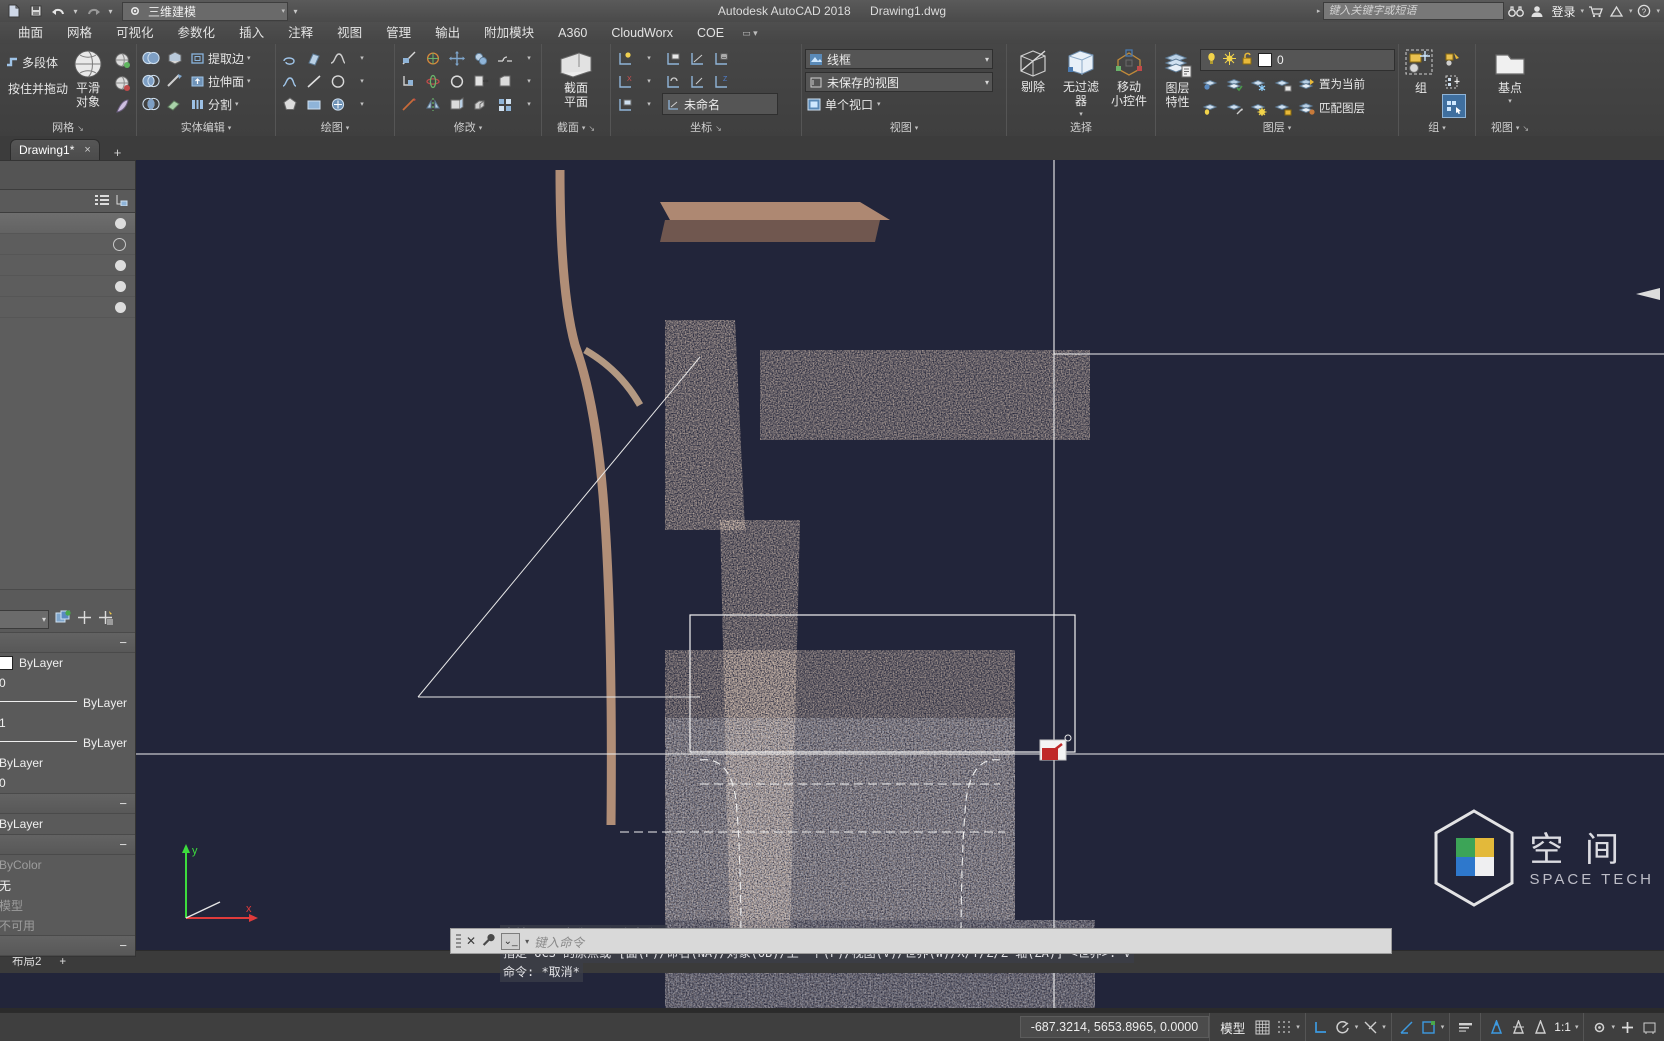 This screenshot has height=1041, width=1664. Describe the element at coordinates (1081, 83) in the screenshot. I see `no-filter-button: 无过滤器 ▾` at that location.